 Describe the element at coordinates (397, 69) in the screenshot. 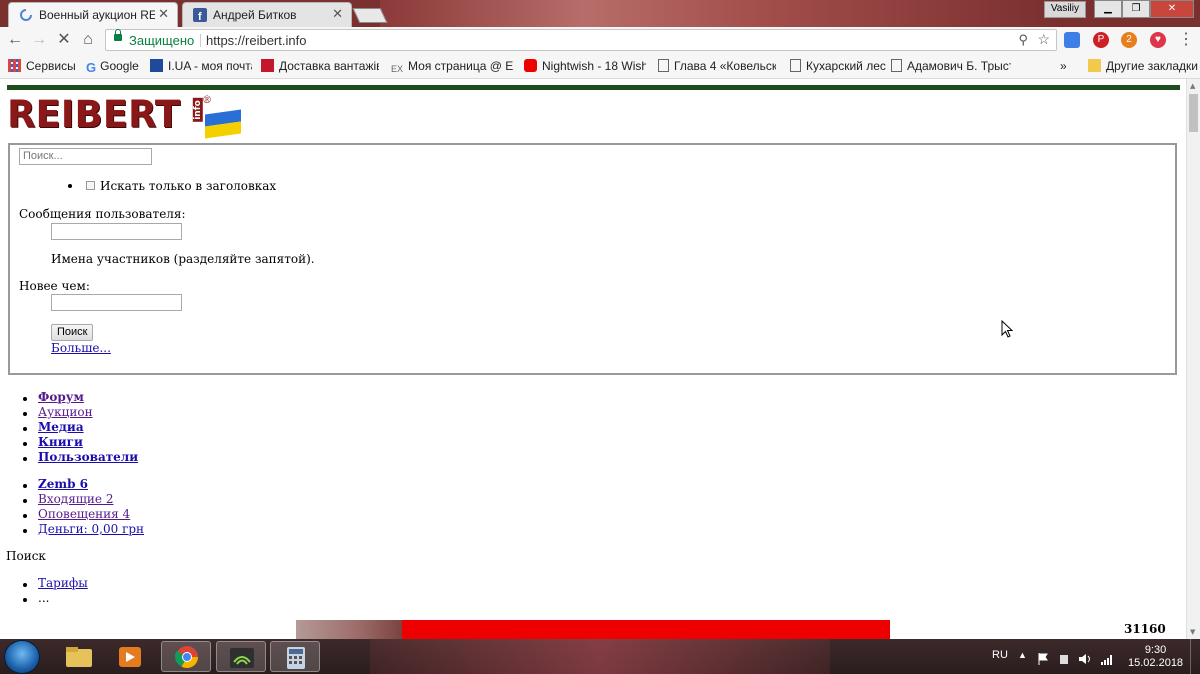

I see `ex-icon: EX` at that location.